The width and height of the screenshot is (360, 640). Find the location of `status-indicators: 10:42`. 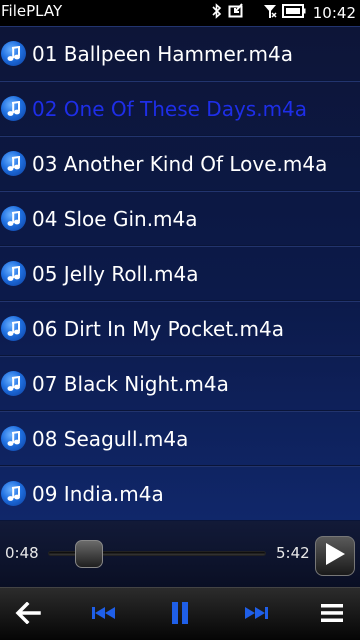

status-indicators: 10:42 is located at coordinates (283, 13).